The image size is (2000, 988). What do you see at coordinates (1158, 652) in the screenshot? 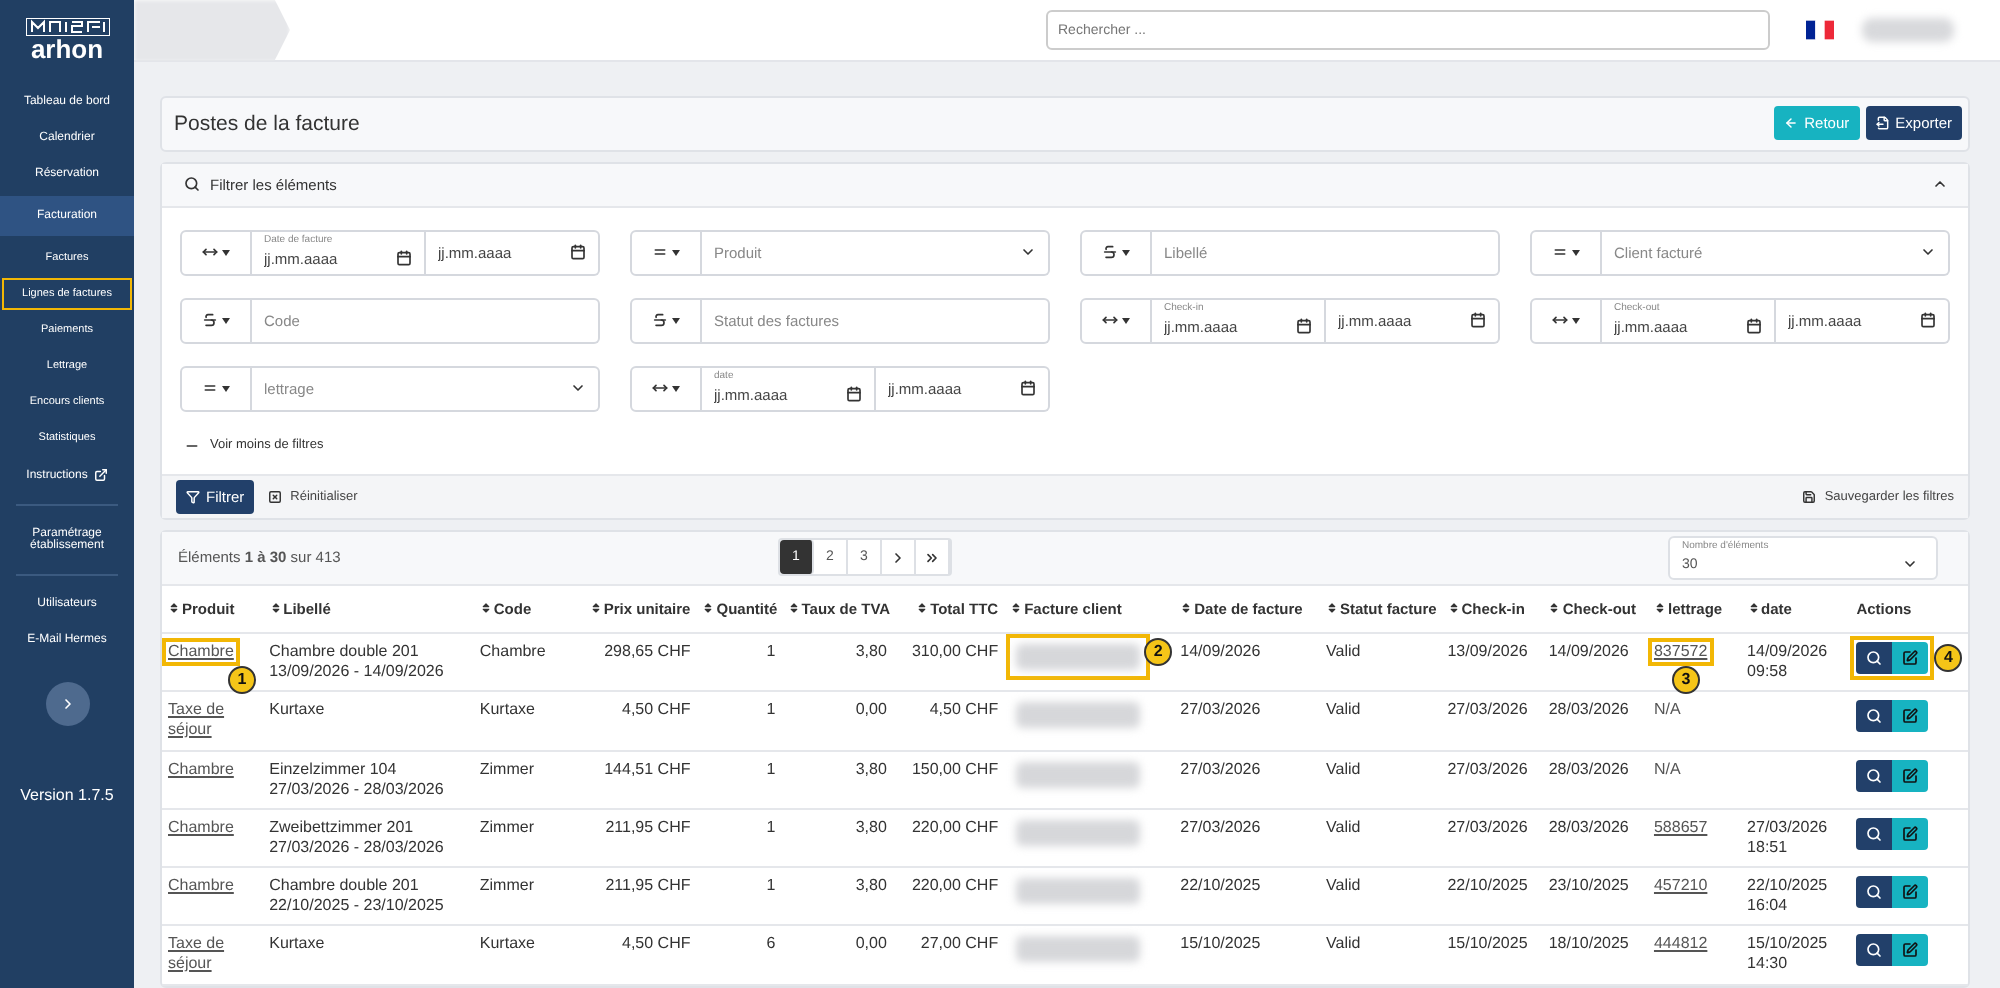
I see `step-number-marker: 2` at bounding box center [1158, 652].